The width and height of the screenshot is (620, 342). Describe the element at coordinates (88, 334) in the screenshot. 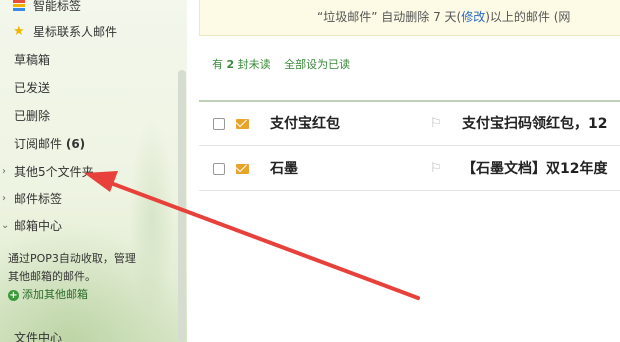

I see `sidebar-item-file-center: 文件中心` at that location.